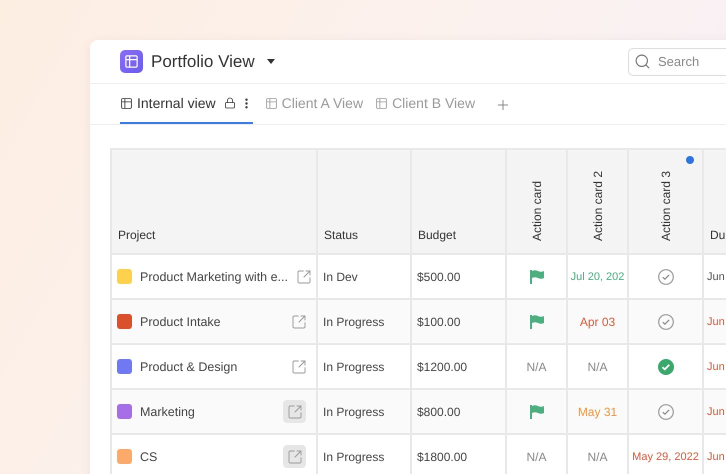 This screenshot has width=726, height=474. I want to click on date-text: Jul 20, 202, so click(597, 276).